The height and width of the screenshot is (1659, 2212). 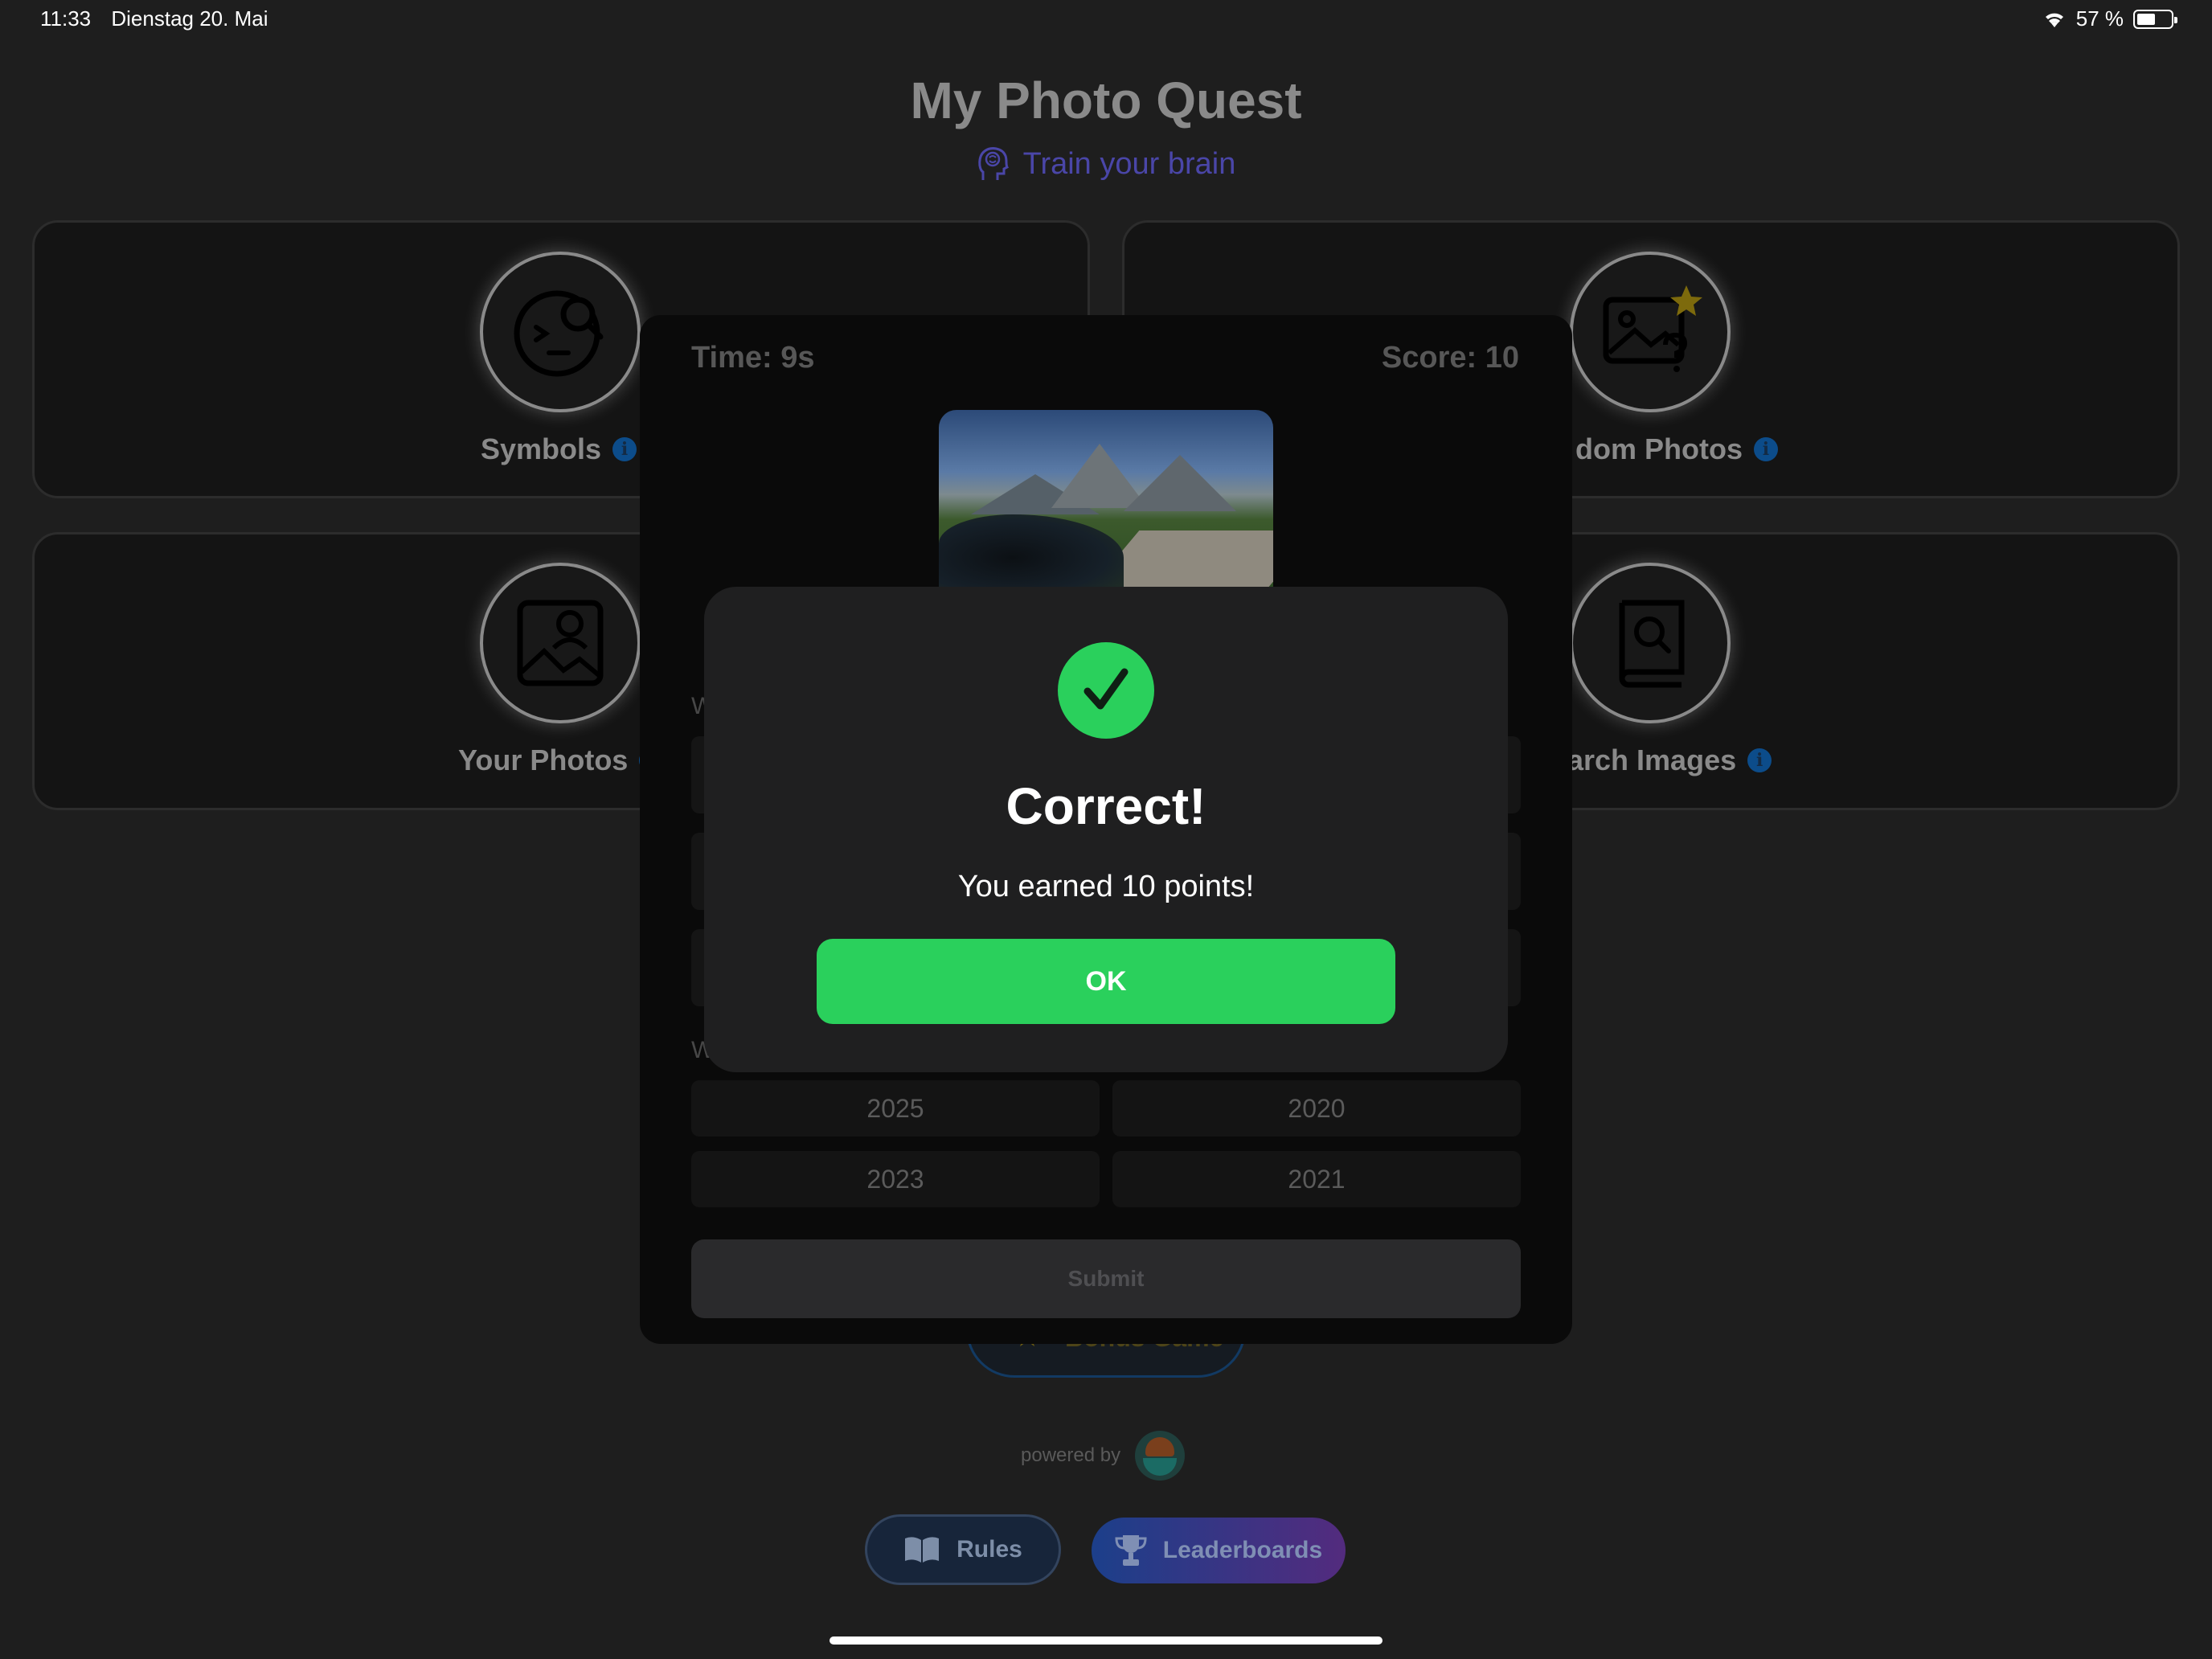 What do you see at coordinates (1106, 1640) in the screenshot?
I see `home-indicator` at bounding box center [1106, 1640].